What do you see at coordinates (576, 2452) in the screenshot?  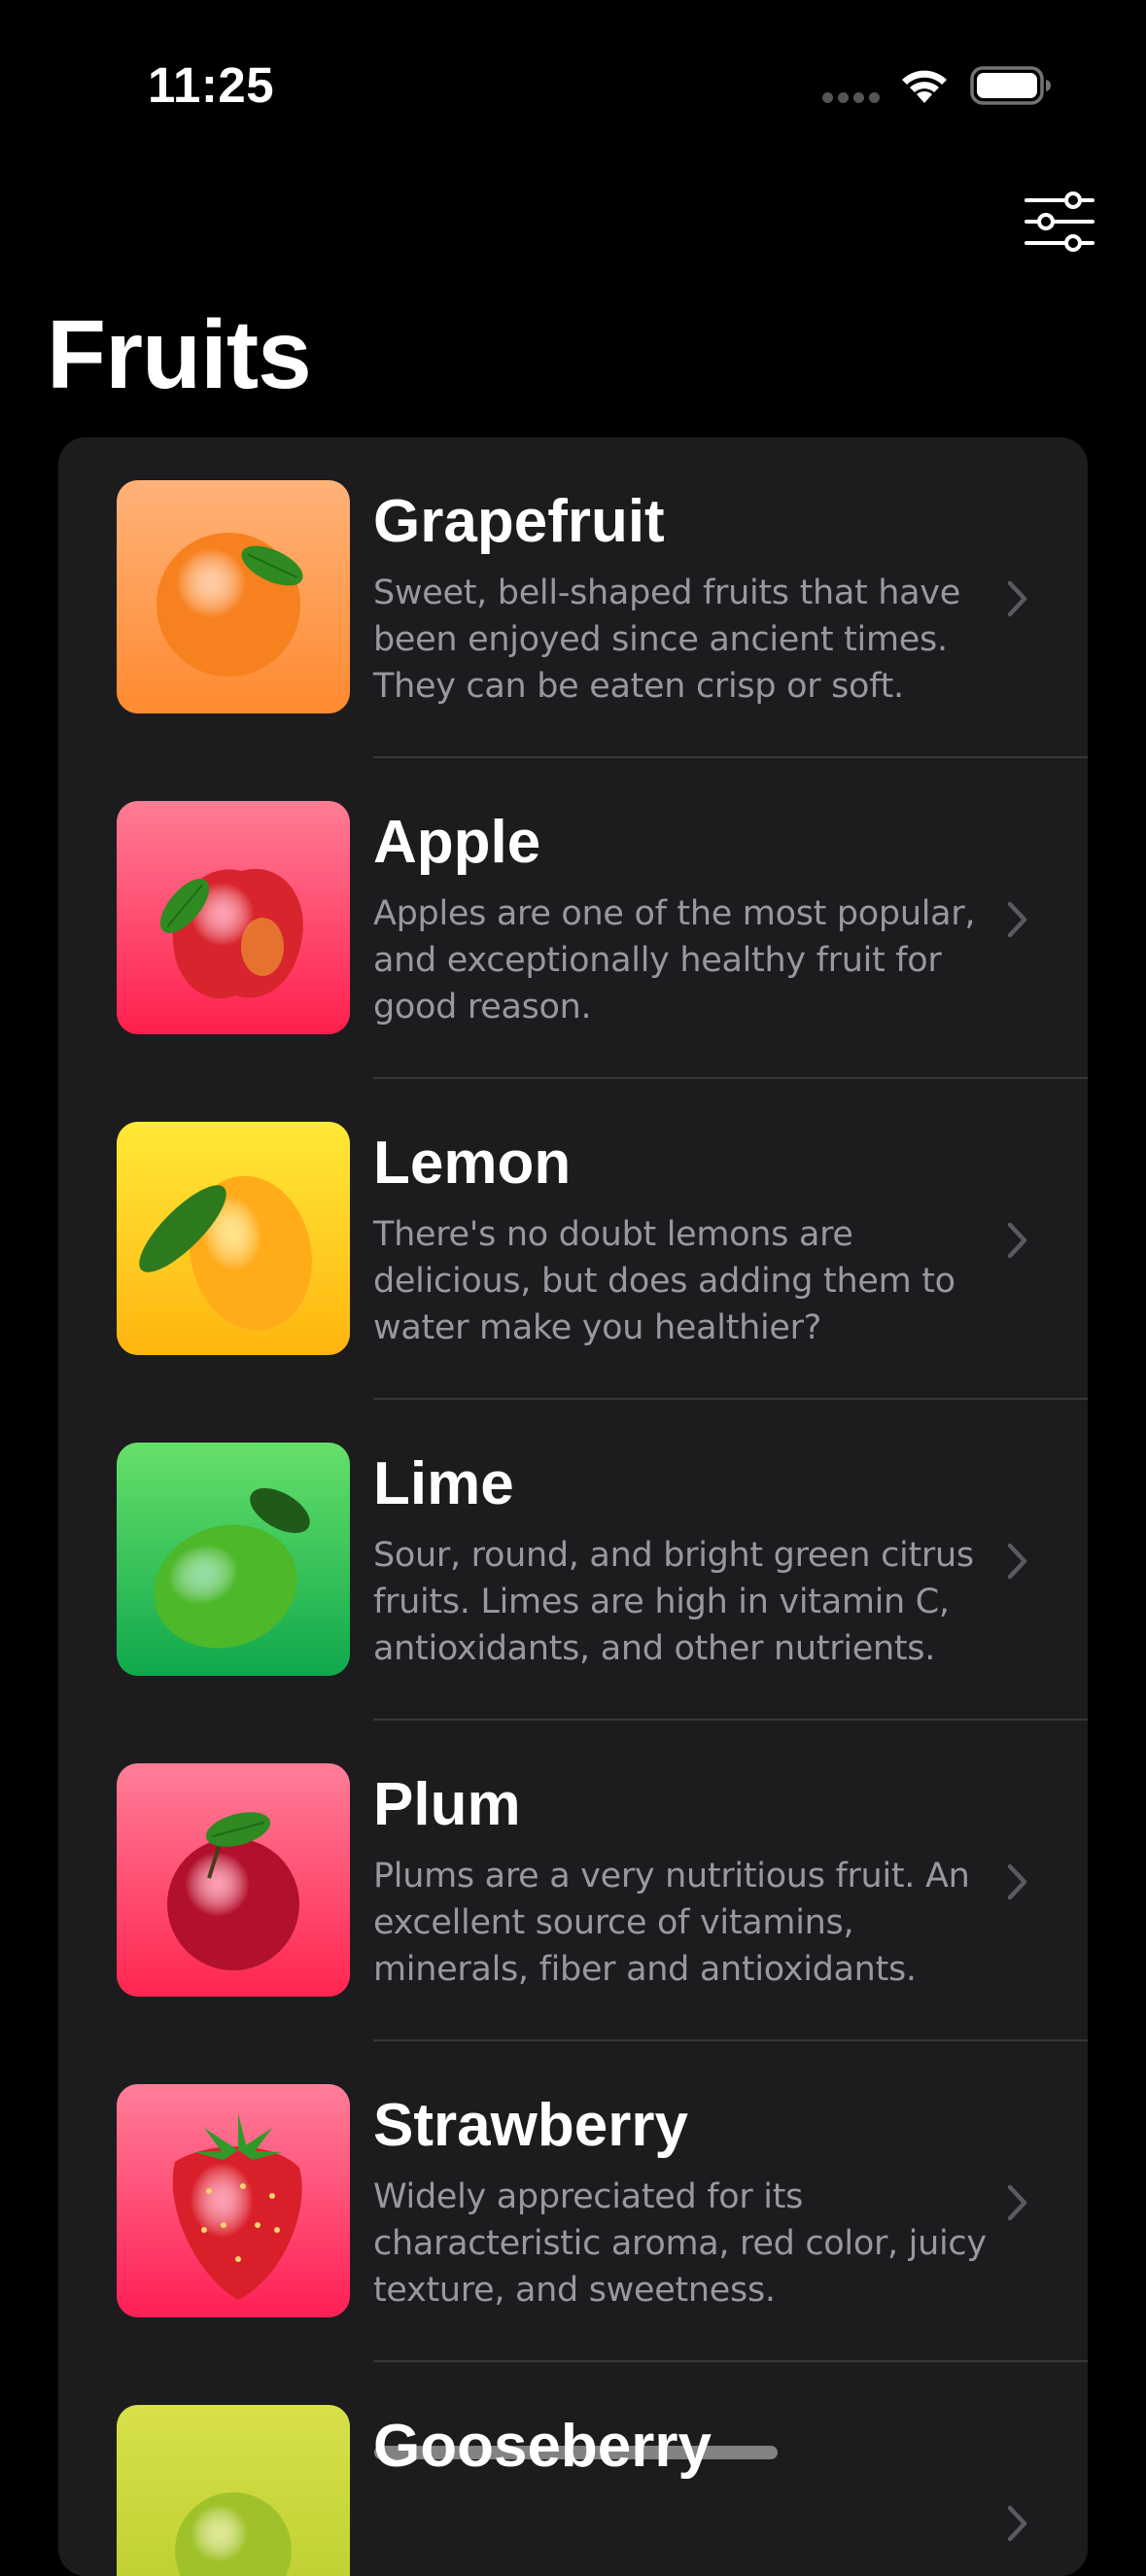 I see `home-indicator` at bounding box center [576, 2452].